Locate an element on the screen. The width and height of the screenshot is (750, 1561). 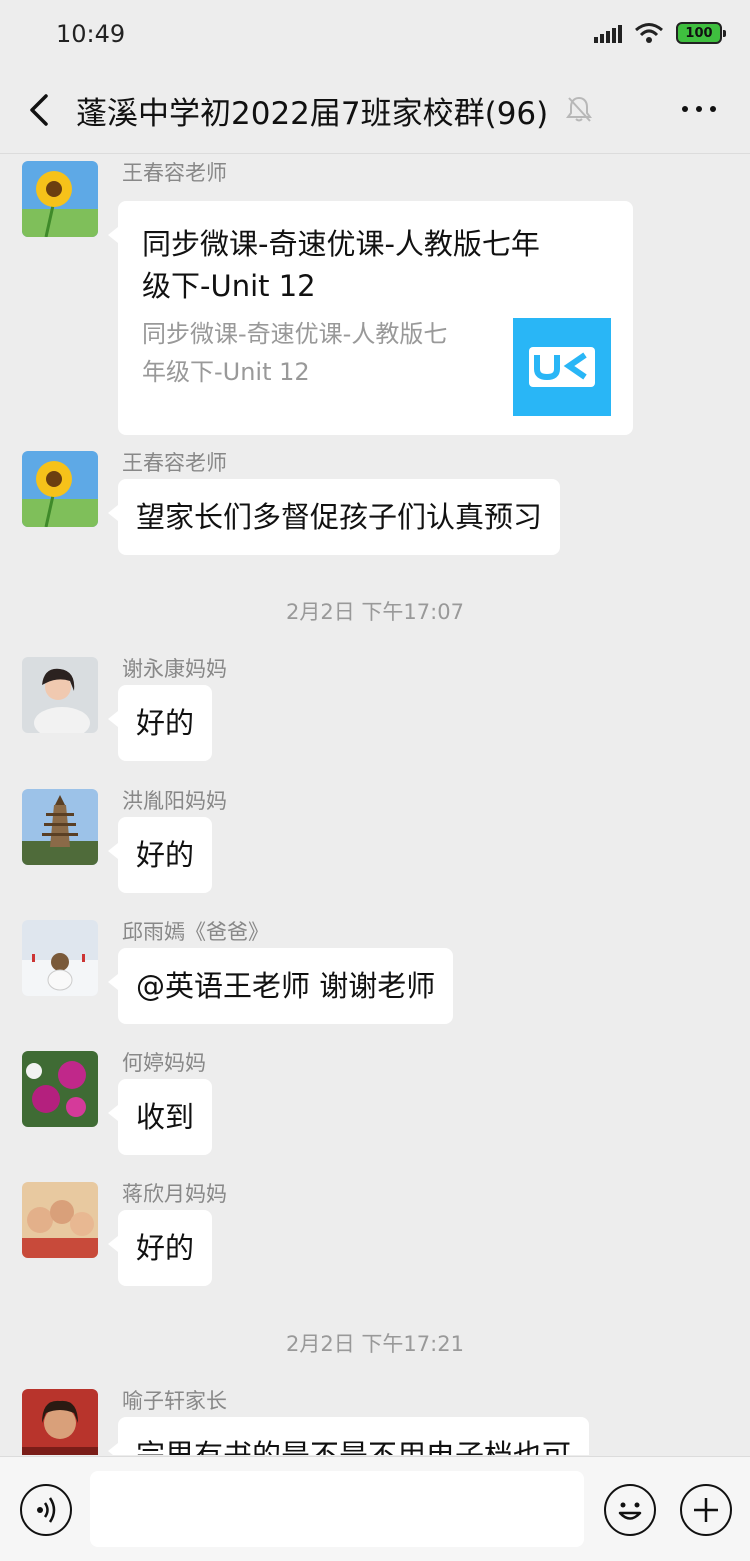
plus-icon is located at coordinates (706, 1510).